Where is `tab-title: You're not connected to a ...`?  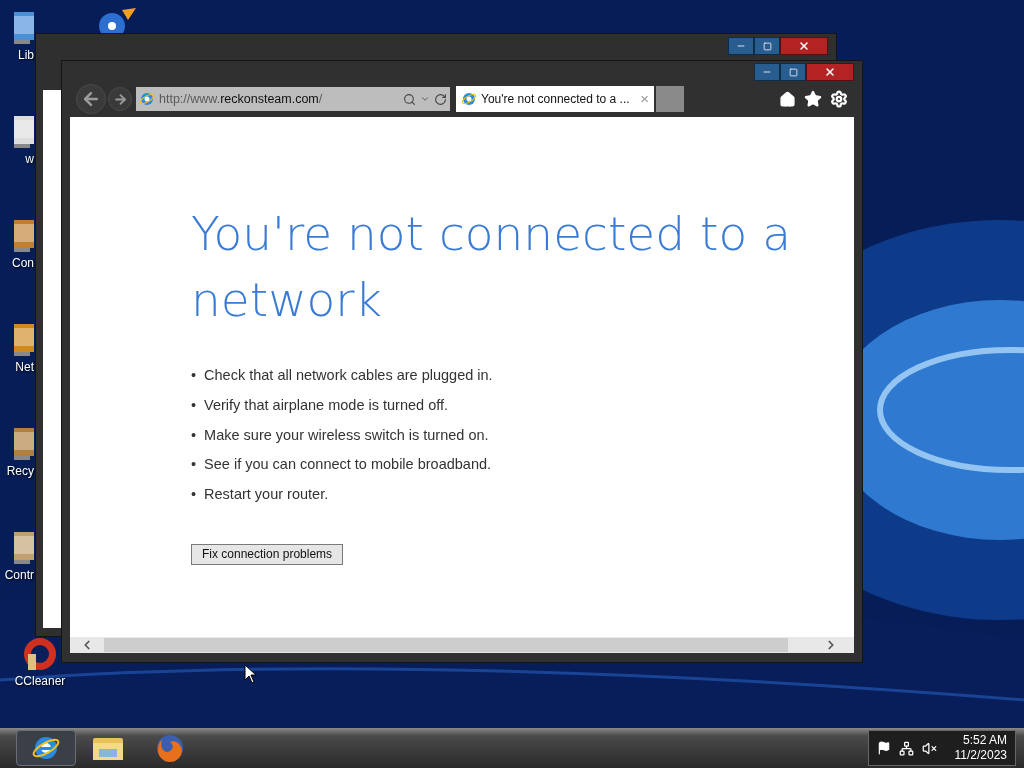
tab-title: You're not connected to a ... is located at coordinates (556, 99).